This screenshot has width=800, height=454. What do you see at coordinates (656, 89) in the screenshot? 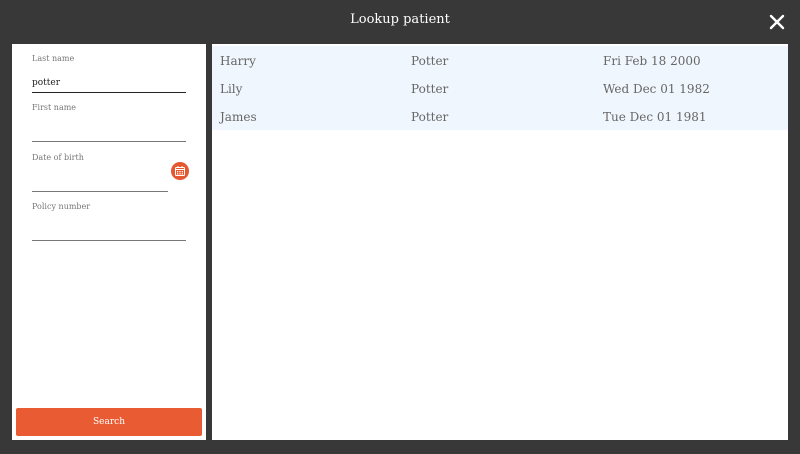
I see `date-of-birth-cell: Wed Dec 01 1982` at bounding box center [656, 89].